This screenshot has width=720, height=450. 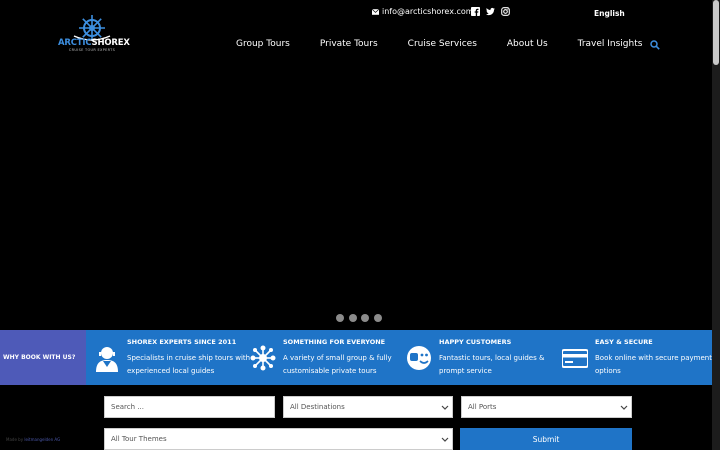 What do you see at coordinates (349, 44) in the screenshot?
I see `nav-private-tours: Private Tours` at bounding box center [349, 44].